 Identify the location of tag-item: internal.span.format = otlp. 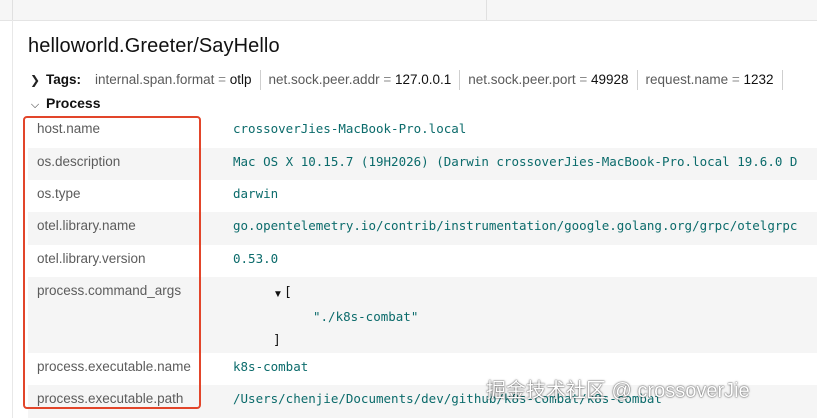
(174, 80).